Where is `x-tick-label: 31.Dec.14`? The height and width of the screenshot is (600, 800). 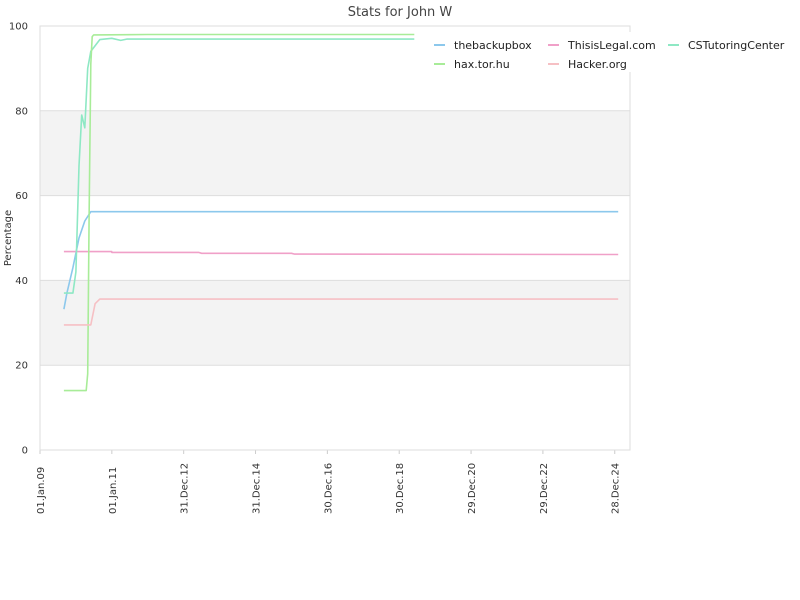 x-tick-label: 31.Dec.14 is located at coordinates (257, 488).